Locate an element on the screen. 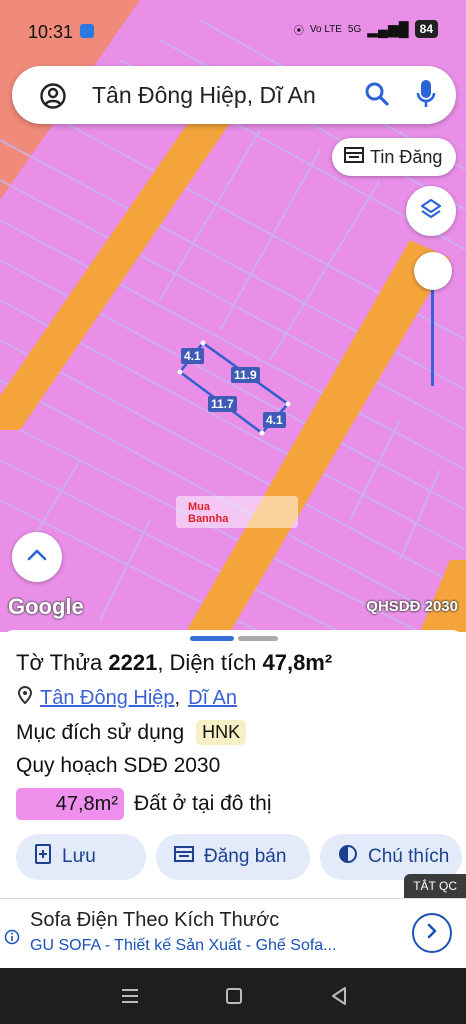  action-buttons: Lưu Đăng bán Chú thích is located at coordinates (239, 857).